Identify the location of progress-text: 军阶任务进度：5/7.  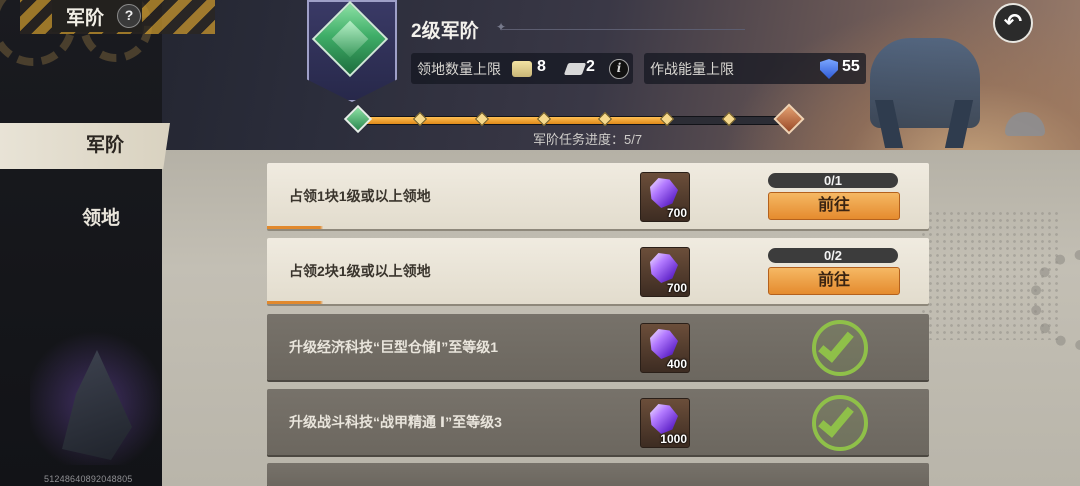
(588, 139).